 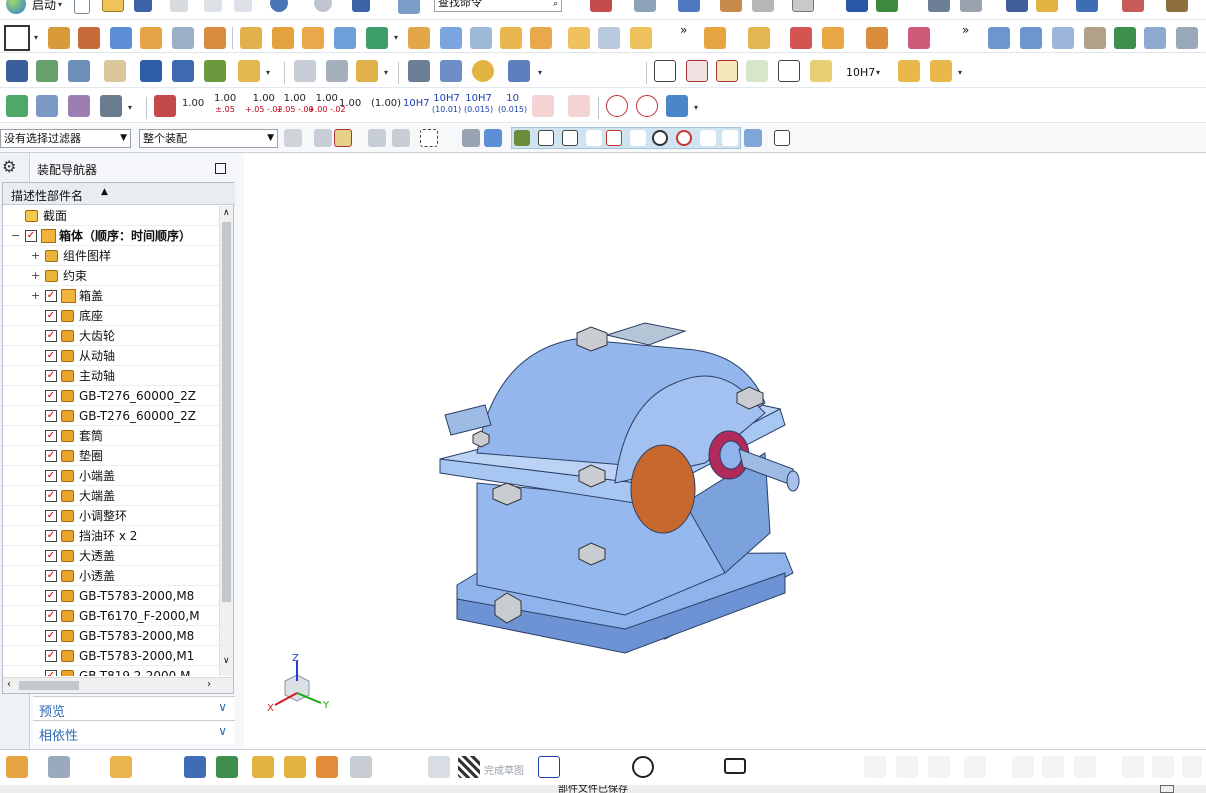 What do you see at coordinates (111, 336) in the screenshot?
I see `tree-row: ✓ 大齿轮` at bounding box center [111, 336].